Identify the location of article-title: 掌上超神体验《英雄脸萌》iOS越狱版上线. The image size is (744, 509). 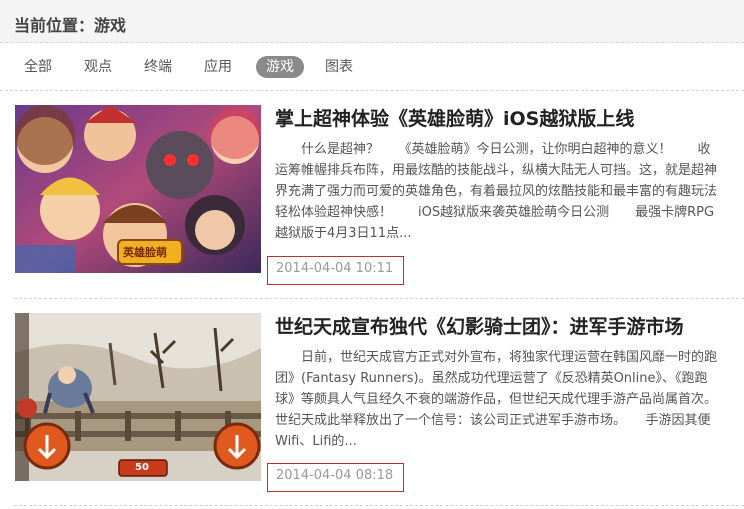
(454, 117).